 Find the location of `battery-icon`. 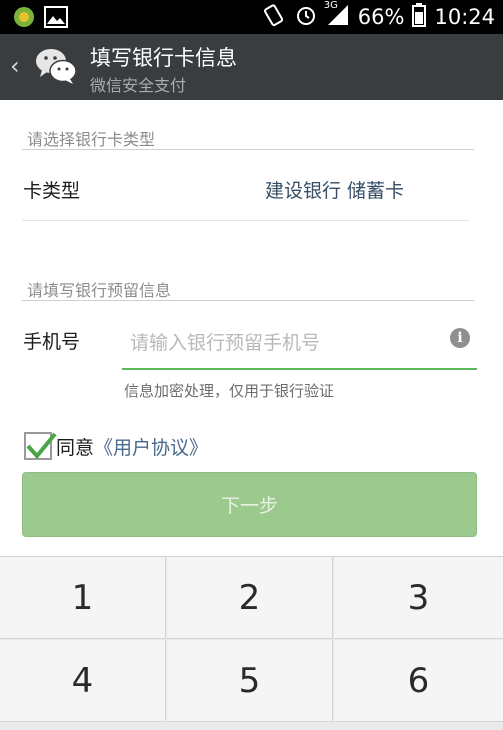

battery-icon is located at coordinates (419, 17).